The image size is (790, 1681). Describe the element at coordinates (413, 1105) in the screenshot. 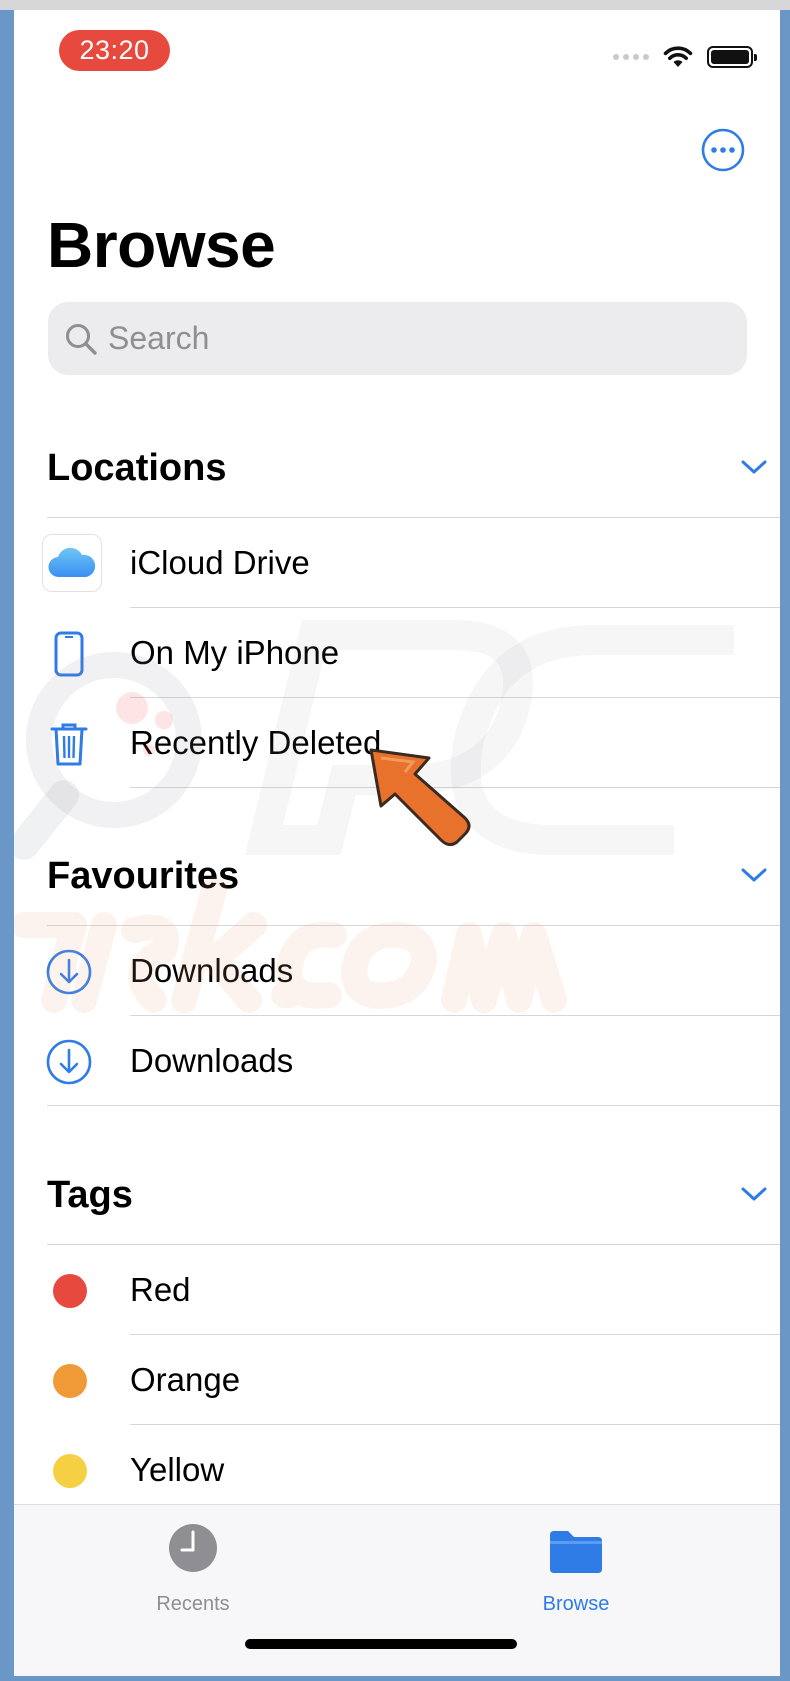

I see `divider` at that location.